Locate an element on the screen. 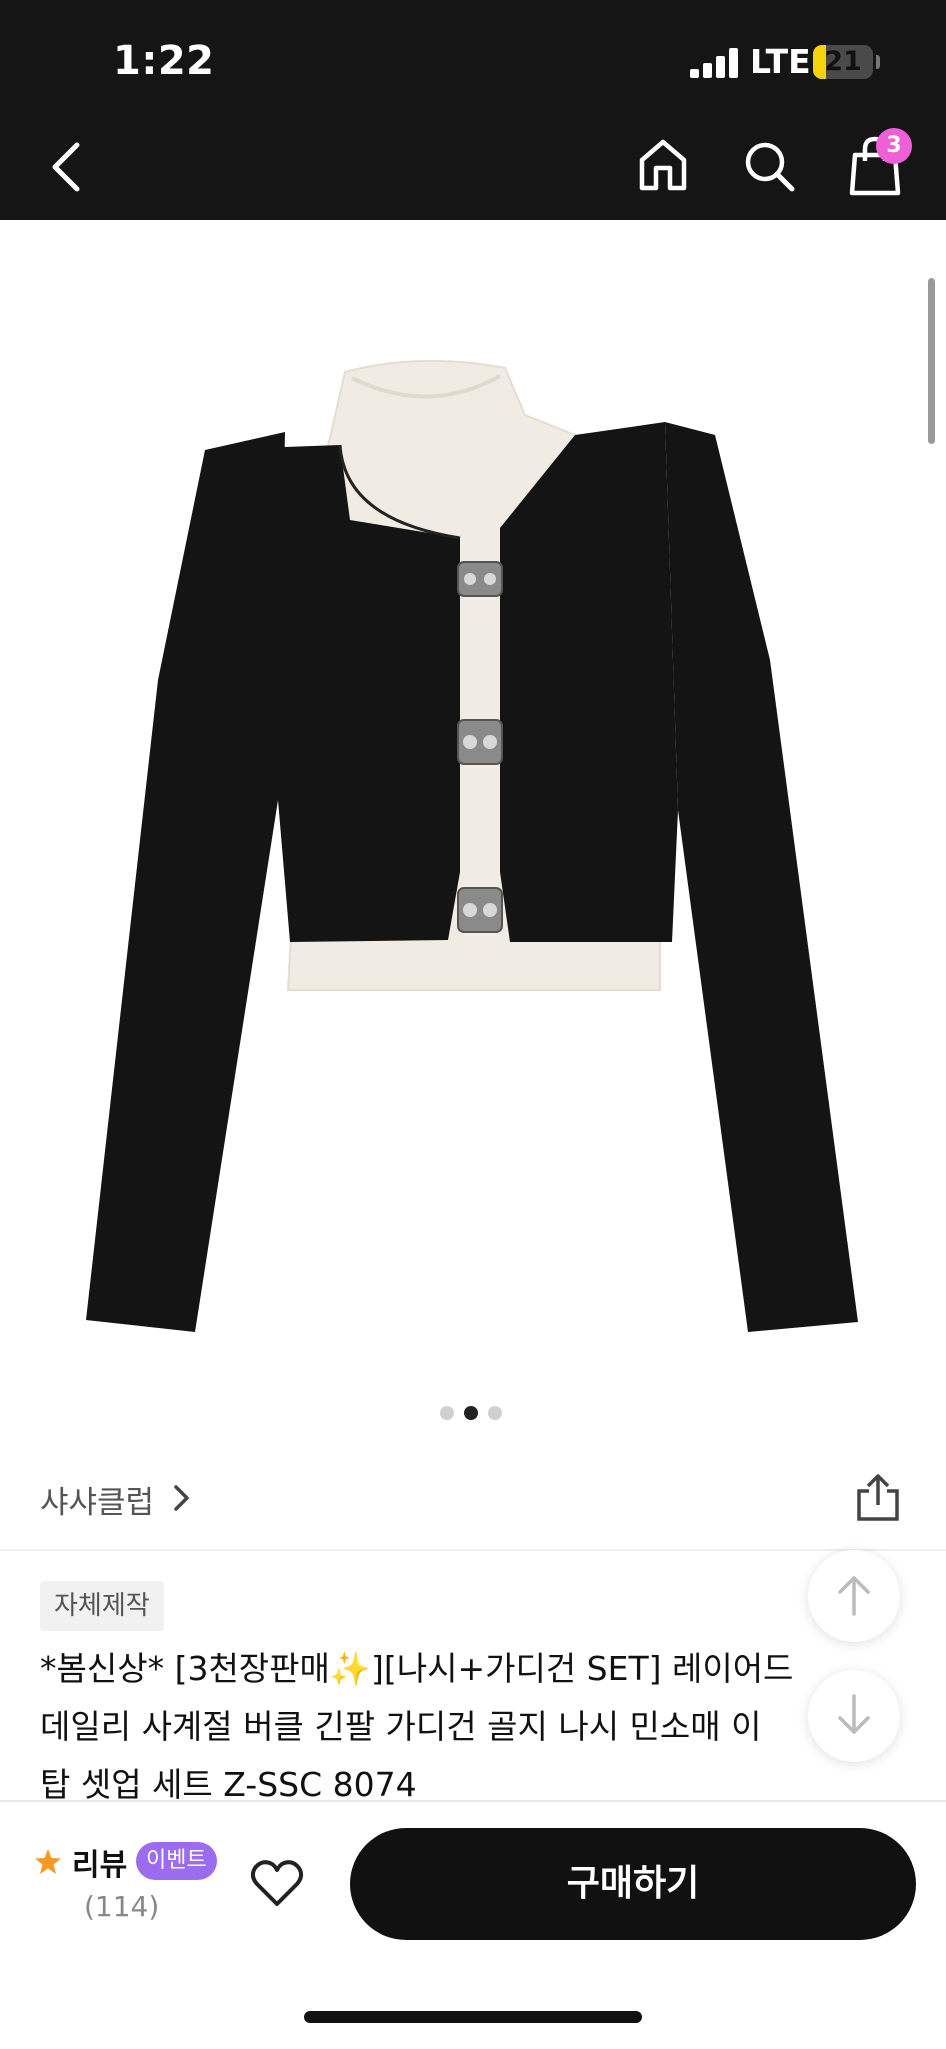 The image size is (946, 2049). scroll-down-button is located at coordinates (854, 1716).